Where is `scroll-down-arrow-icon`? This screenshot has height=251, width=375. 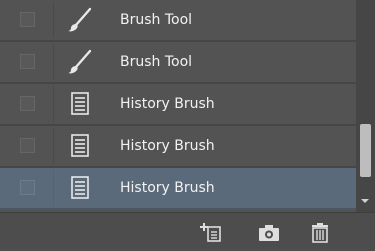 scroll-down-arrow-icon is located at coordinates (365, 201).